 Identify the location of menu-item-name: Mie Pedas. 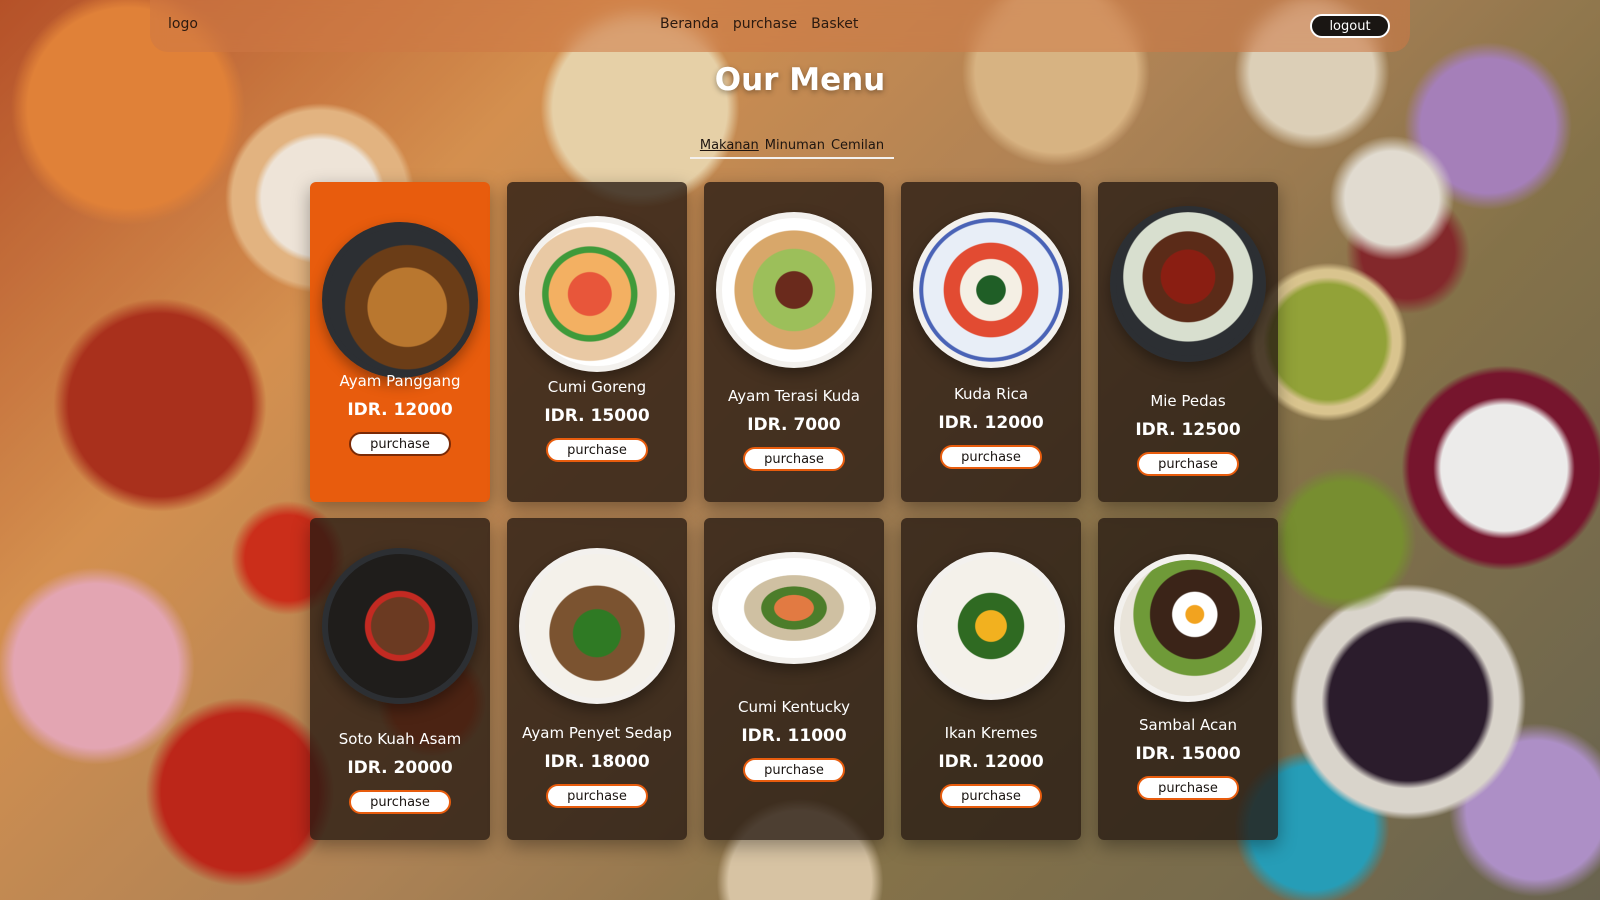
(1188, 401).